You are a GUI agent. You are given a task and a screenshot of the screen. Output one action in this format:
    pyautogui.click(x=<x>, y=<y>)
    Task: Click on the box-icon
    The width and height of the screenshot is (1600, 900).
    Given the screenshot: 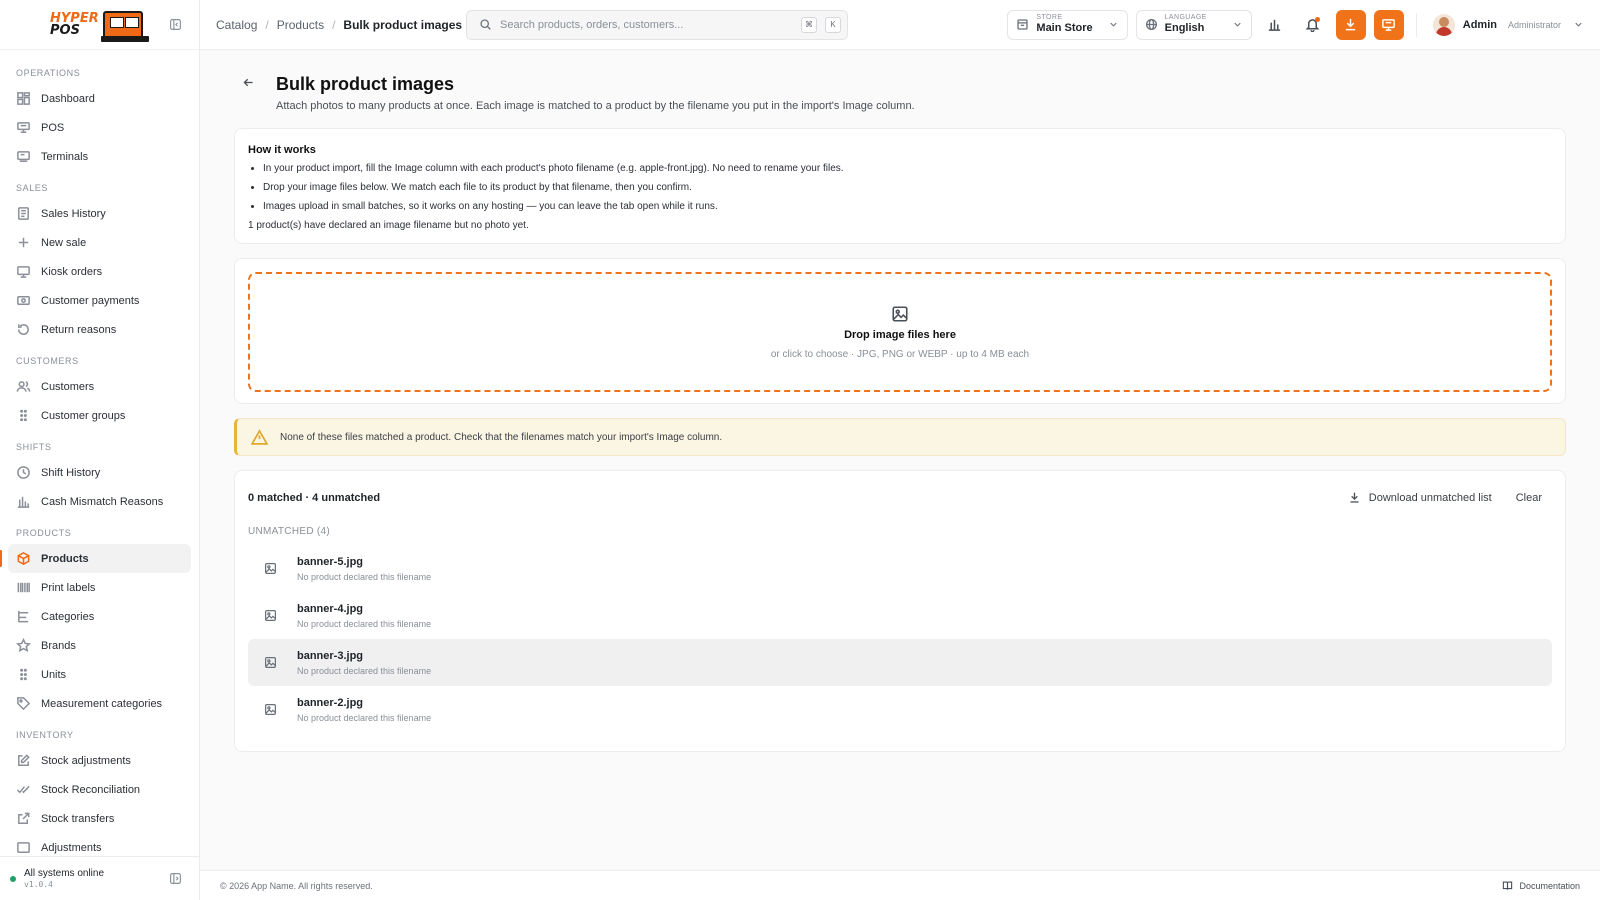 What is the action you would take?
    pyautogui.click(x=23, y=558)
    